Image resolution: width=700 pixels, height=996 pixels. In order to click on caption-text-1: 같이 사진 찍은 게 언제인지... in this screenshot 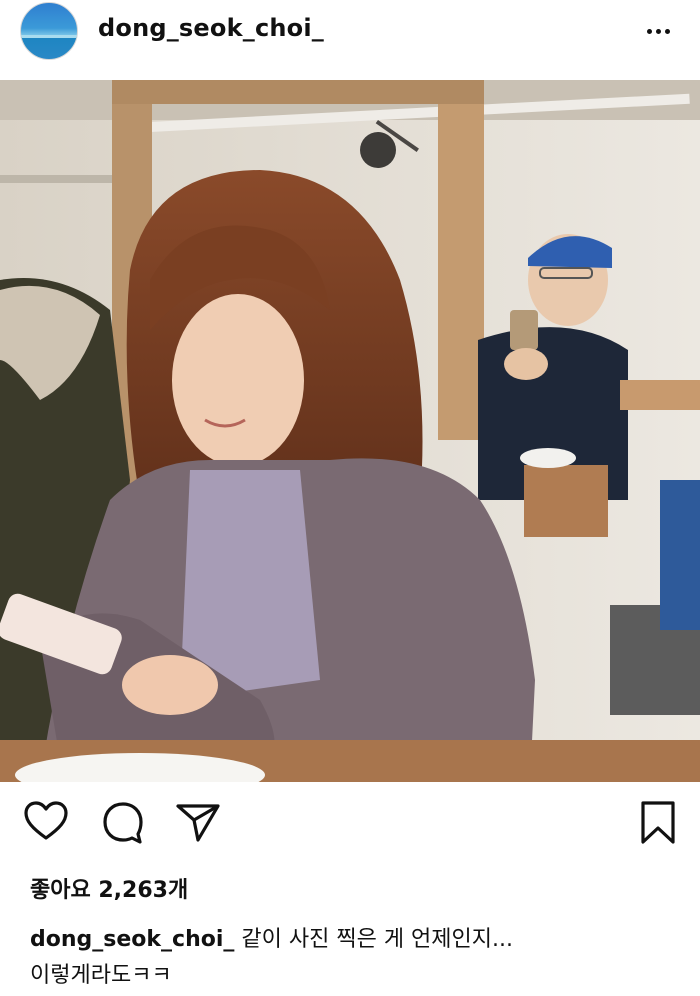, I will do `click(377, 939)`.